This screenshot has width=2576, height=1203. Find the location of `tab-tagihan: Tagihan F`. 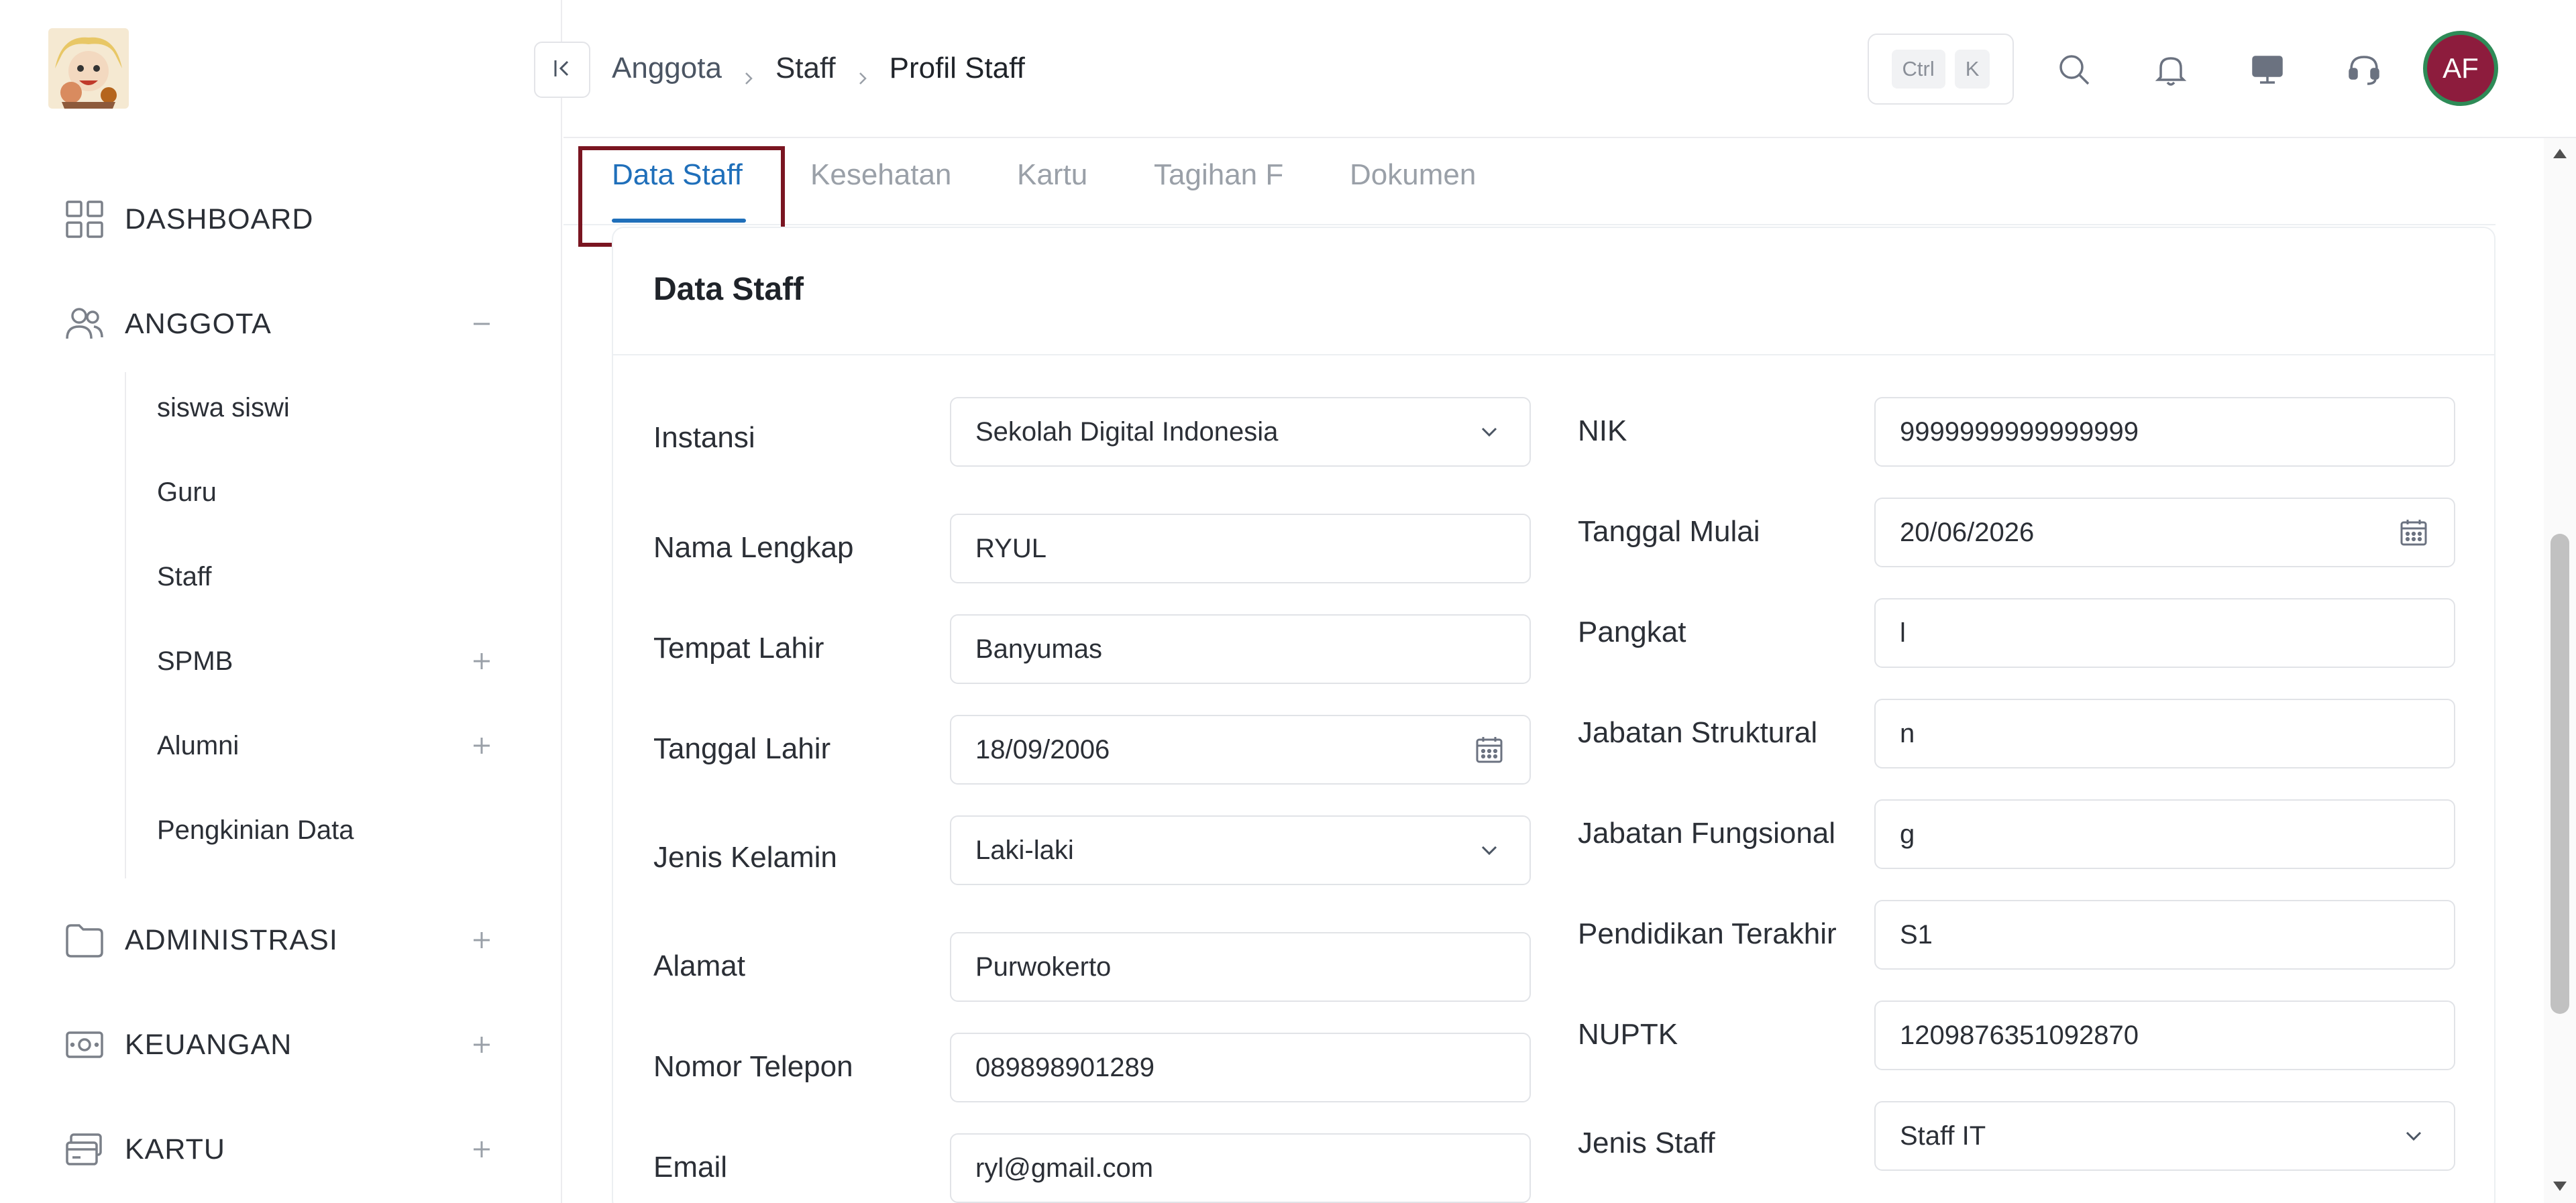

tab-tagihan: Tagihan F is located at coordinates (1218, 191).